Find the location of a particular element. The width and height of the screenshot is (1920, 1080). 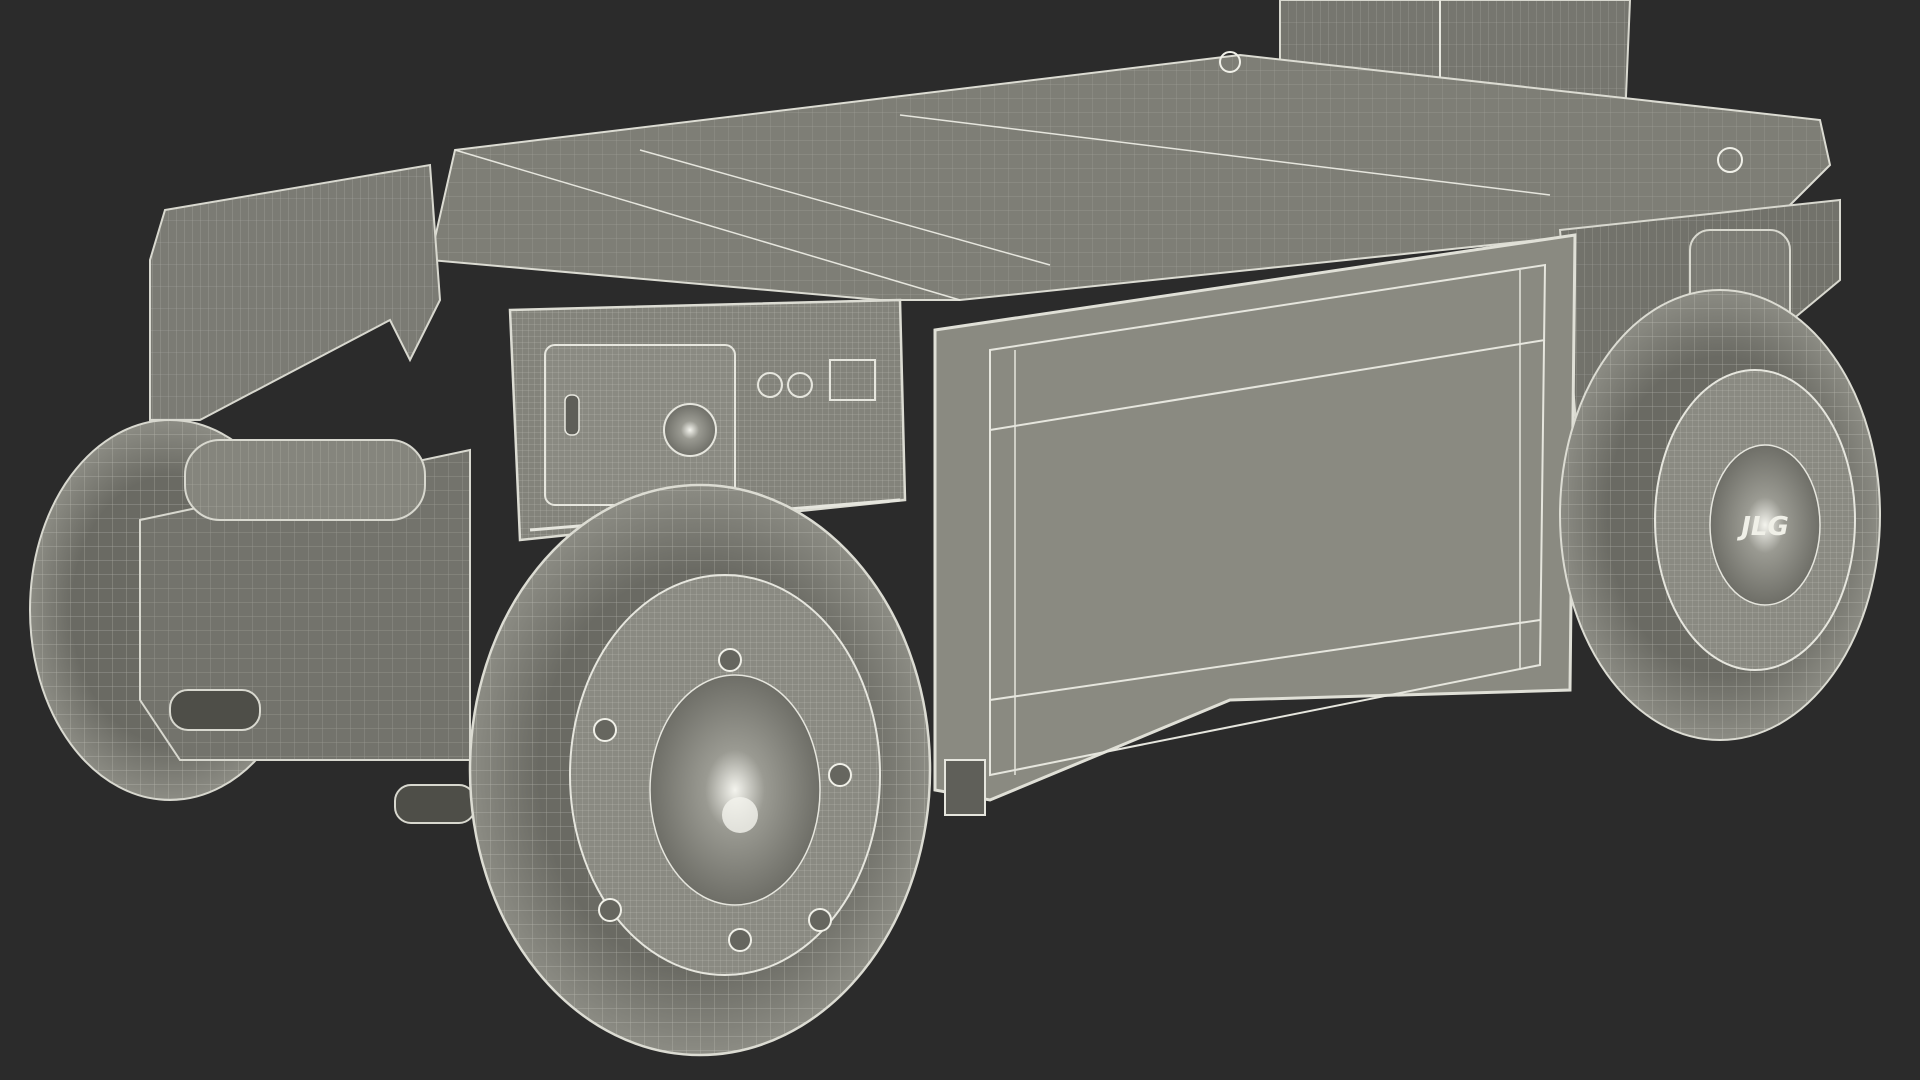

key-switch-icon is located at coordinates (572, 415).